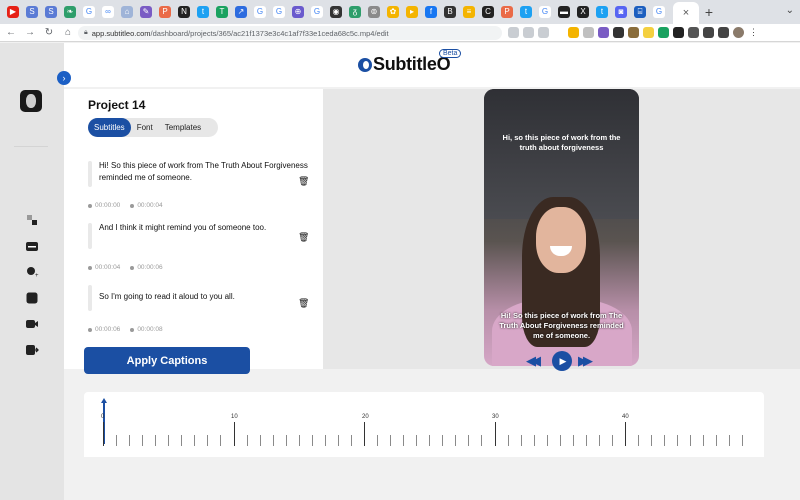  I want to click on tab-templates: Templates, so click(183, 127).